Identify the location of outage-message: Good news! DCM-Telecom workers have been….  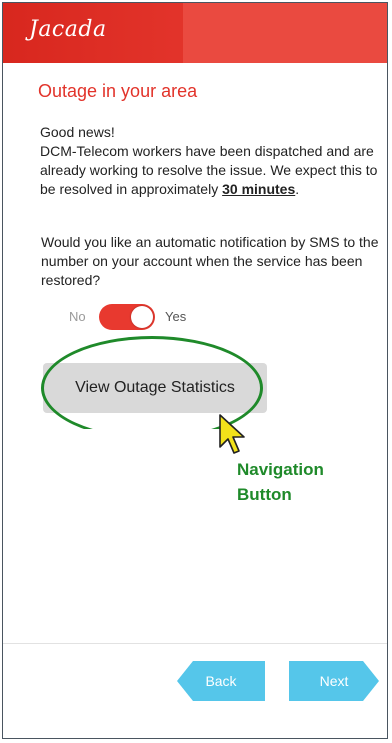
(210, 161).